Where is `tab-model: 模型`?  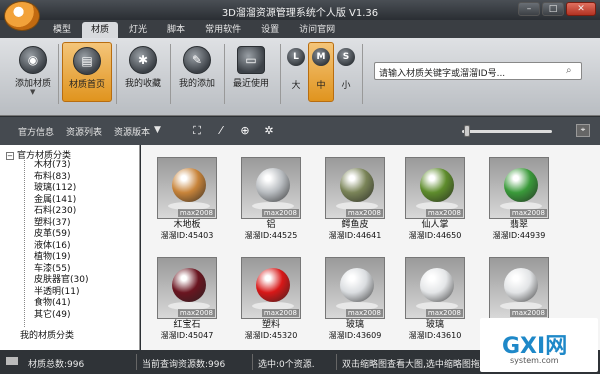
tab-model: 模型 is located at coordinates (62, 30).